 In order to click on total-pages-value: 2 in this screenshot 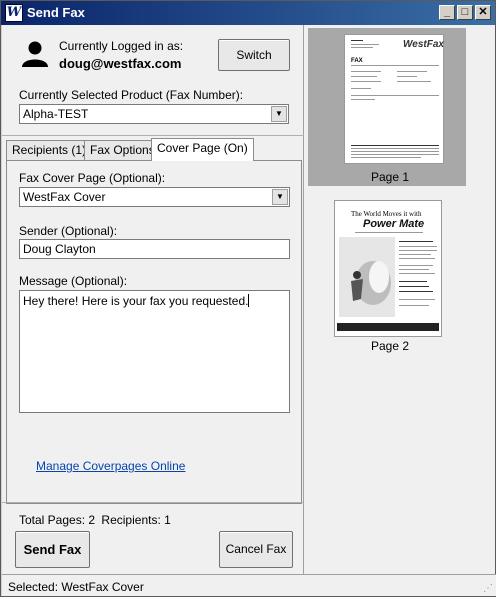, I will do `click(92, 520)`.